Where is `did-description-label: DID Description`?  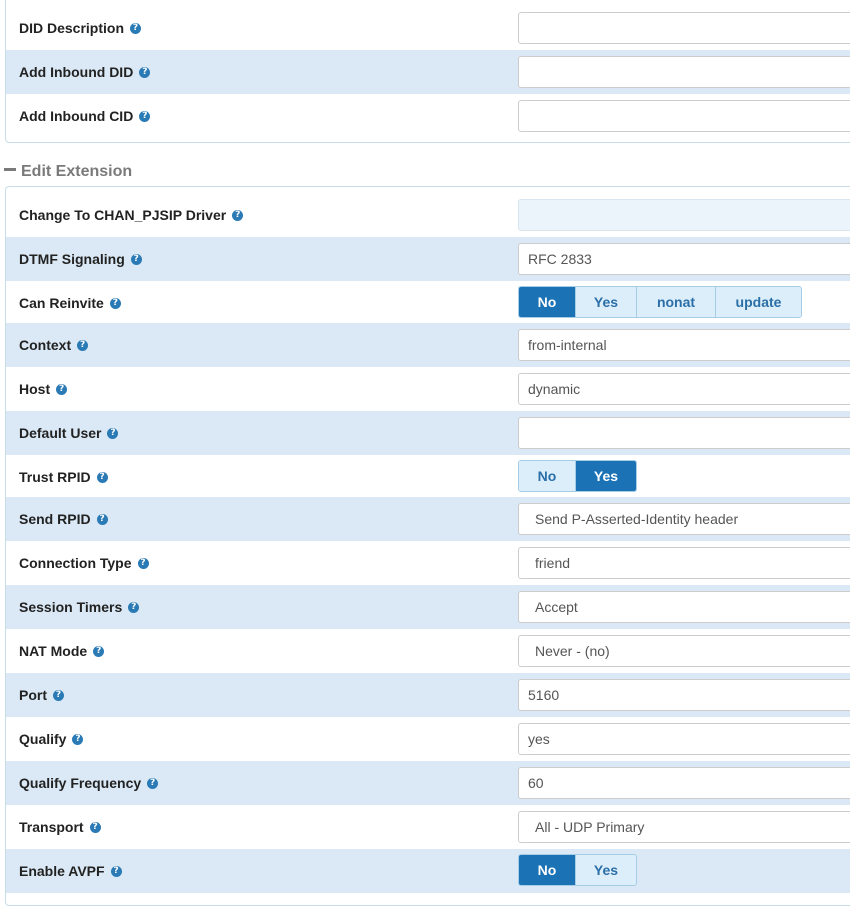
did-description-label: DID Description is located at coordinates (72, 28).